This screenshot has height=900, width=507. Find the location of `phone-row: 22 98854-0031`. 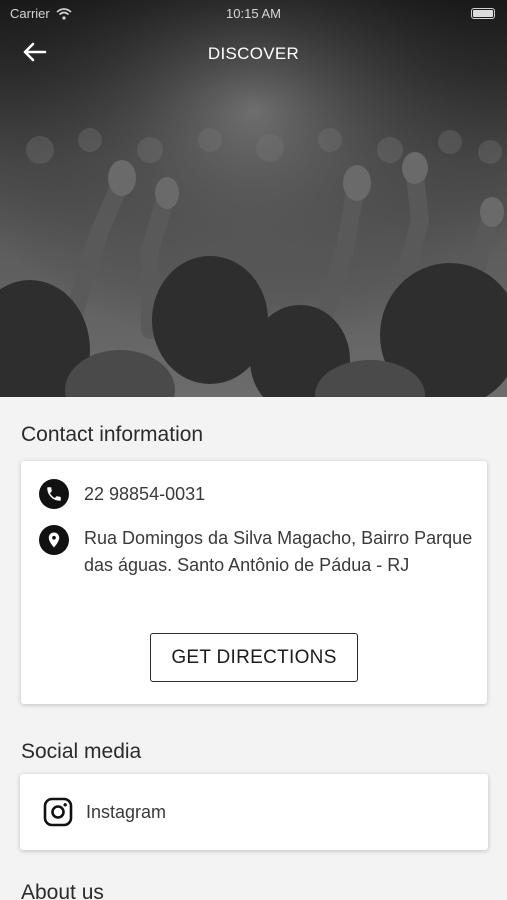

phone-row: 22 98854-0031 is located at coordinates (122, 494).